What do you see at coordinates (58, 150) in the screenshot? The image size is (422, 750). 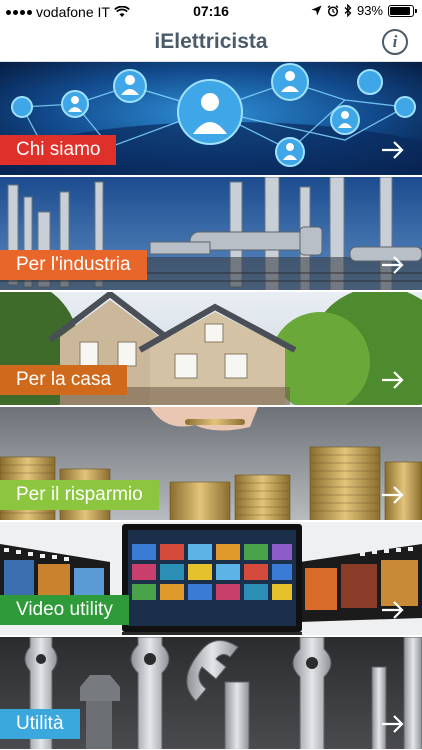 I see `menu-item-label: Chi siamo` at bounding box center [58, 150].